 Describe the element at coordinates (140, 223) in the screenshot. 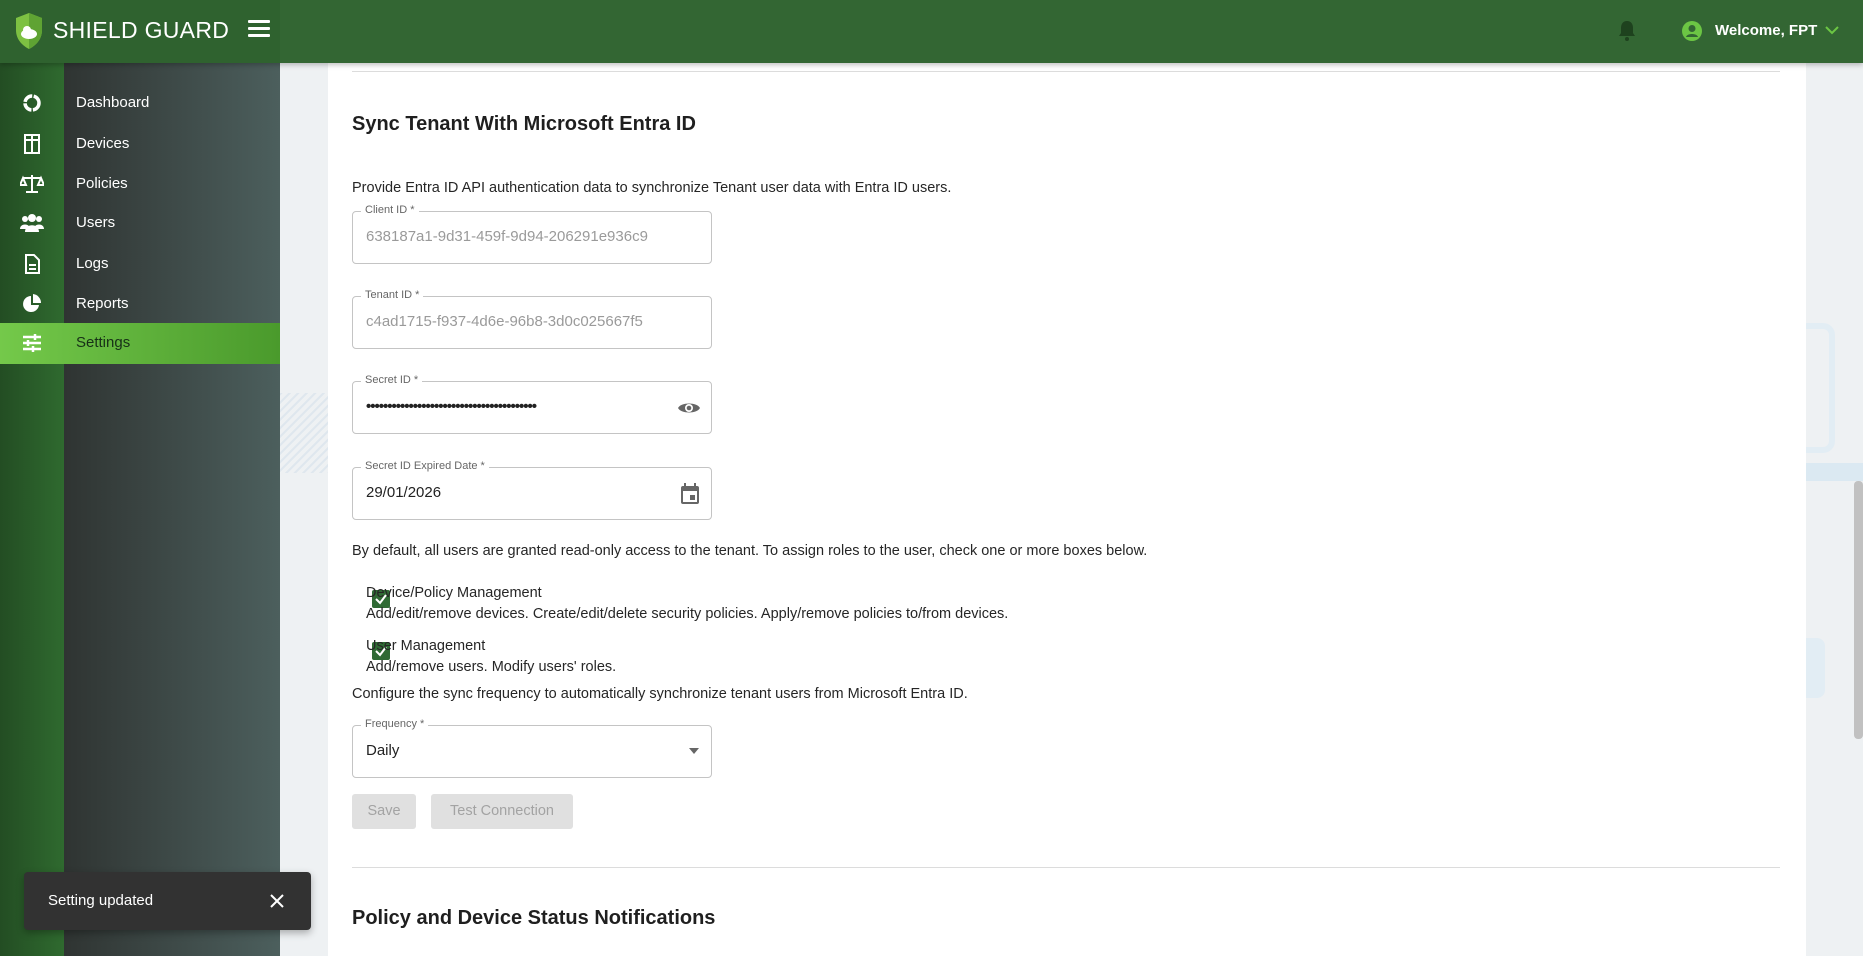

I see `sidebar-item-users: Users` at that location.